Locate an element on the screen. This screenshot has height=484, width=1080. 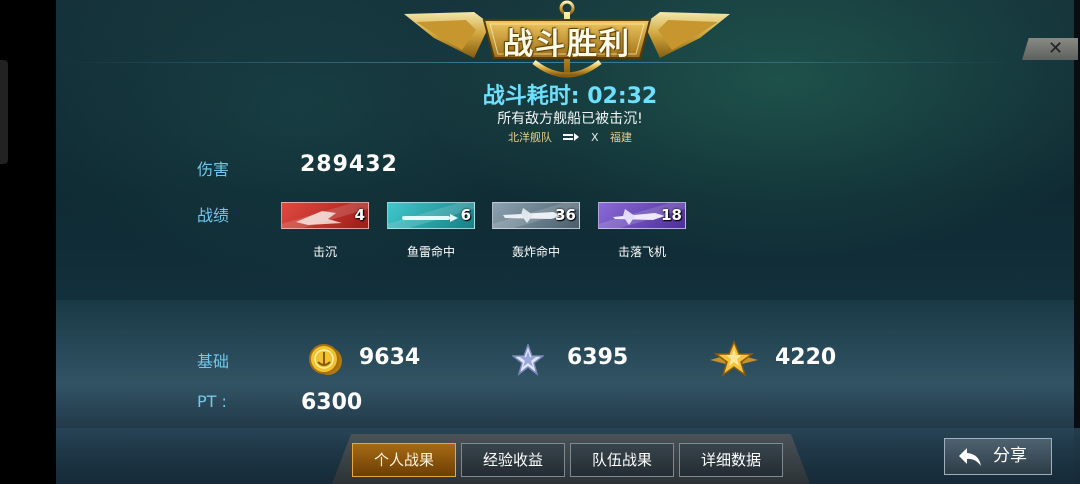
close-icon: ✕ is located at coordinates (1055, 49).